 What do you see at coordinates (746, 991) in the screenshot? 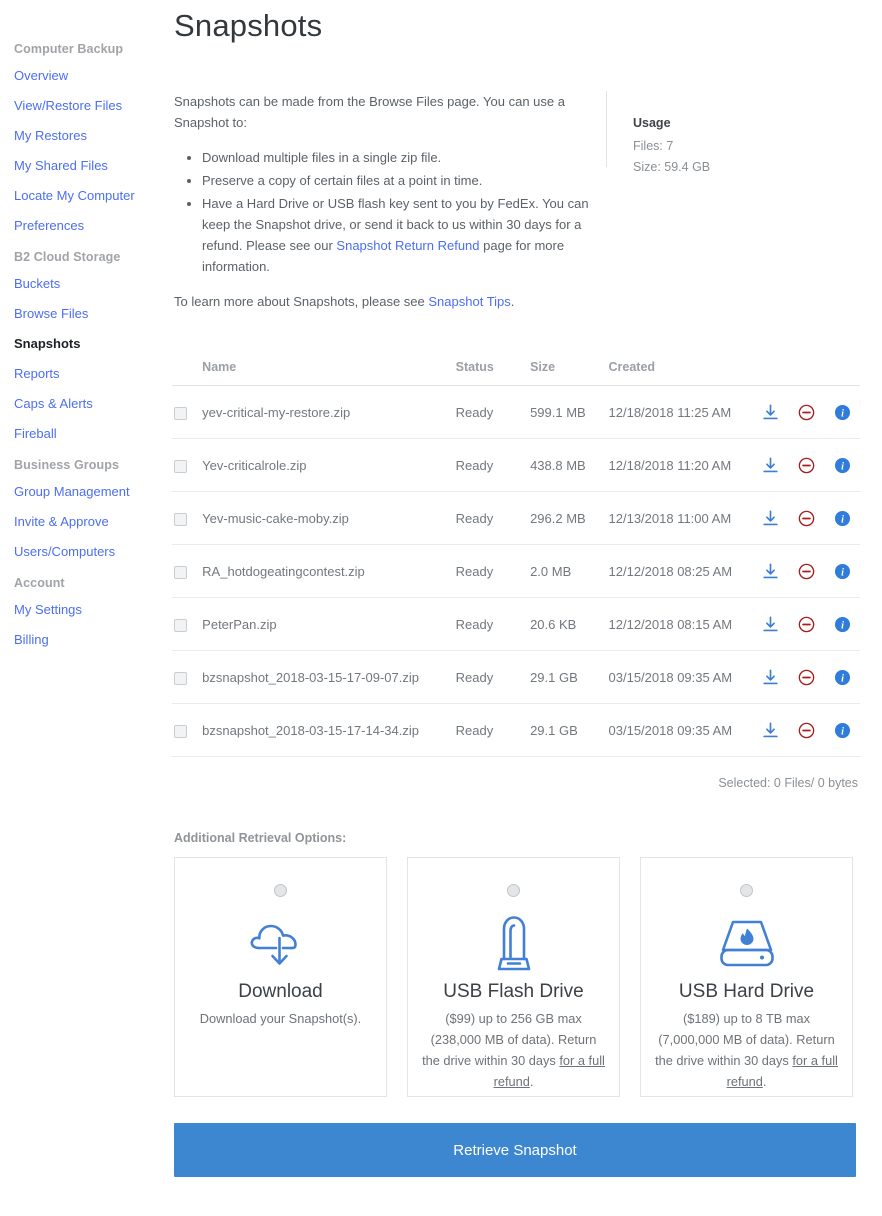
I see `card-title: USB Hard Drive` at bounding box center [746, 991].